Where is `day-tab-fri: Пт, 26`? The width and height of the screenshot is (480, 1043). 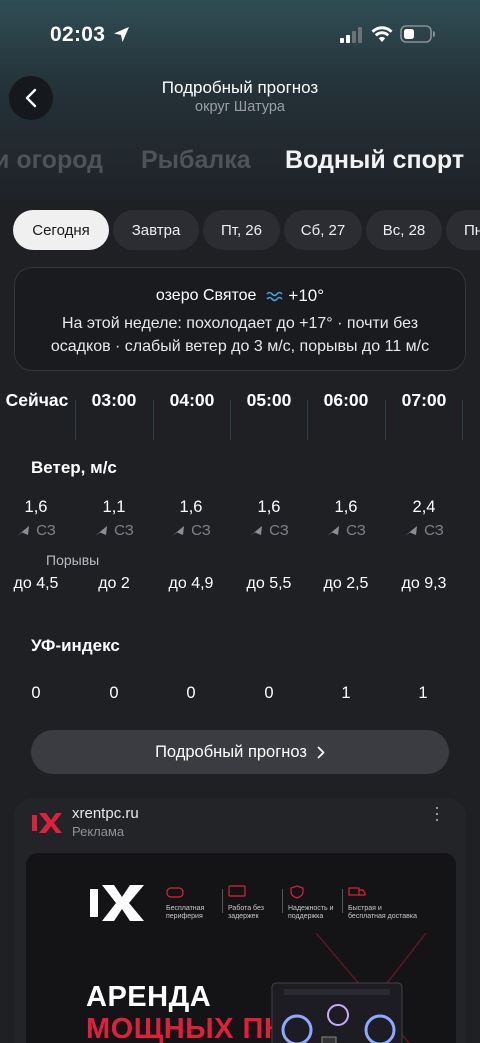
day-tab-fri: Пт, 26 is located at coordinates (241, 230).